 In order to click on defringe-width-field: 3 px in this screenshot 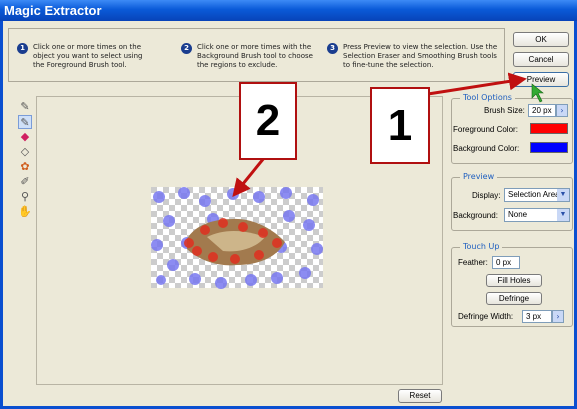, I will do `click(537, 316)`.